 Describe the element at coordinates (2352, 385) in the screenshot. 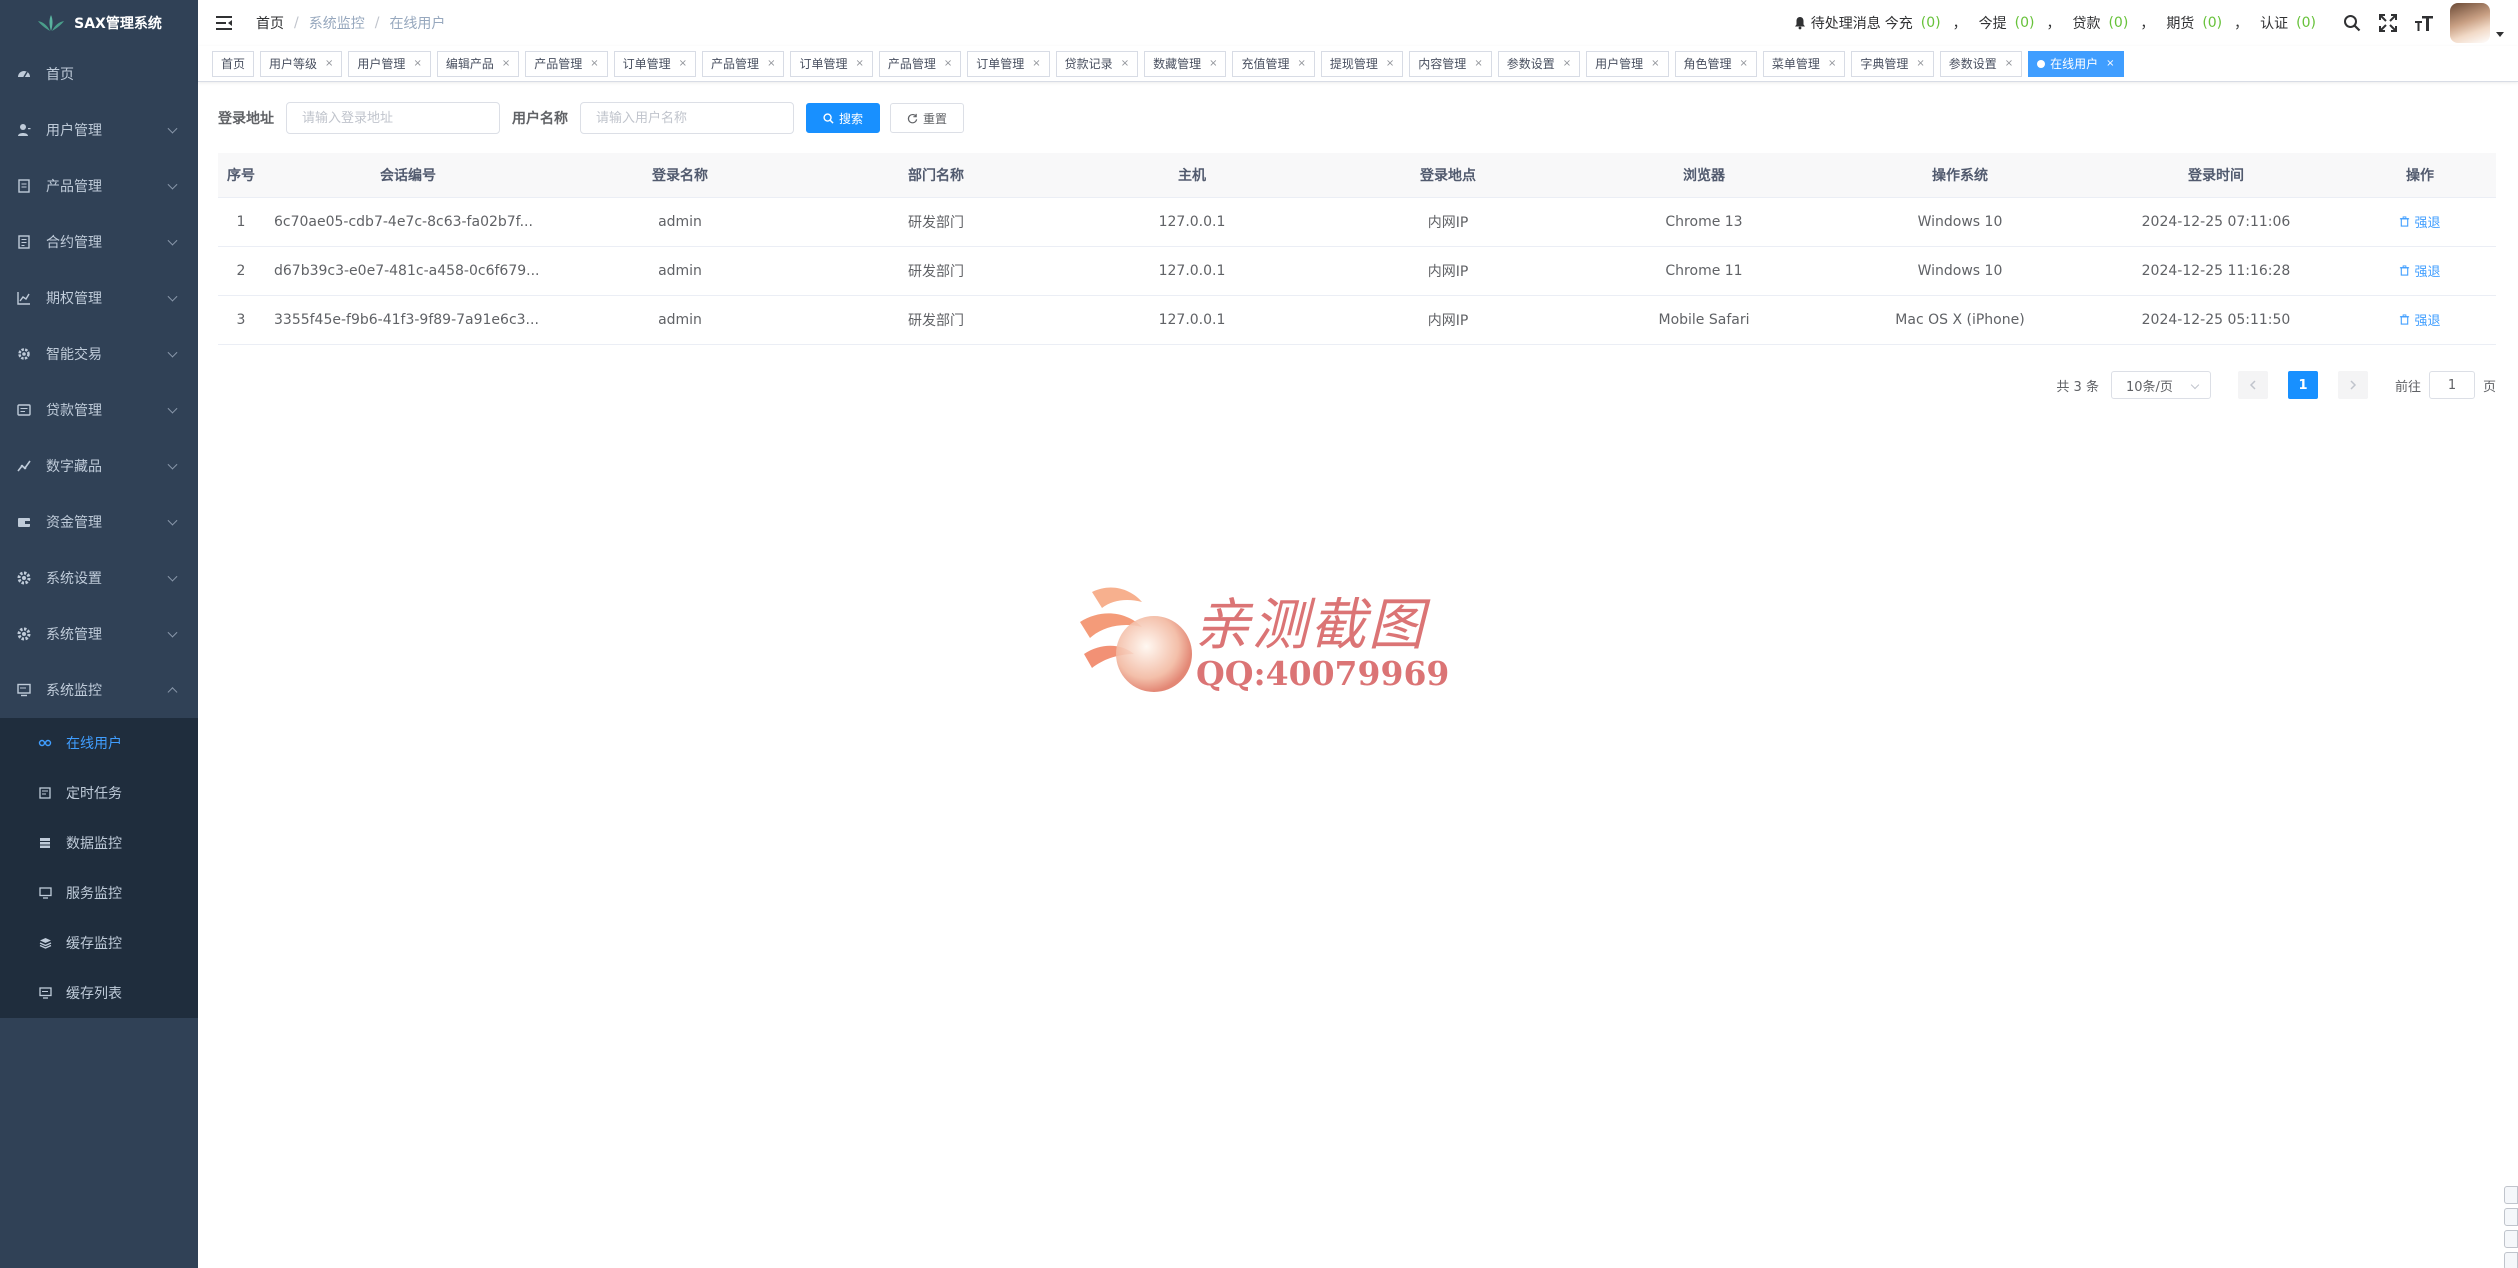

I see `next-page-button` at that location.